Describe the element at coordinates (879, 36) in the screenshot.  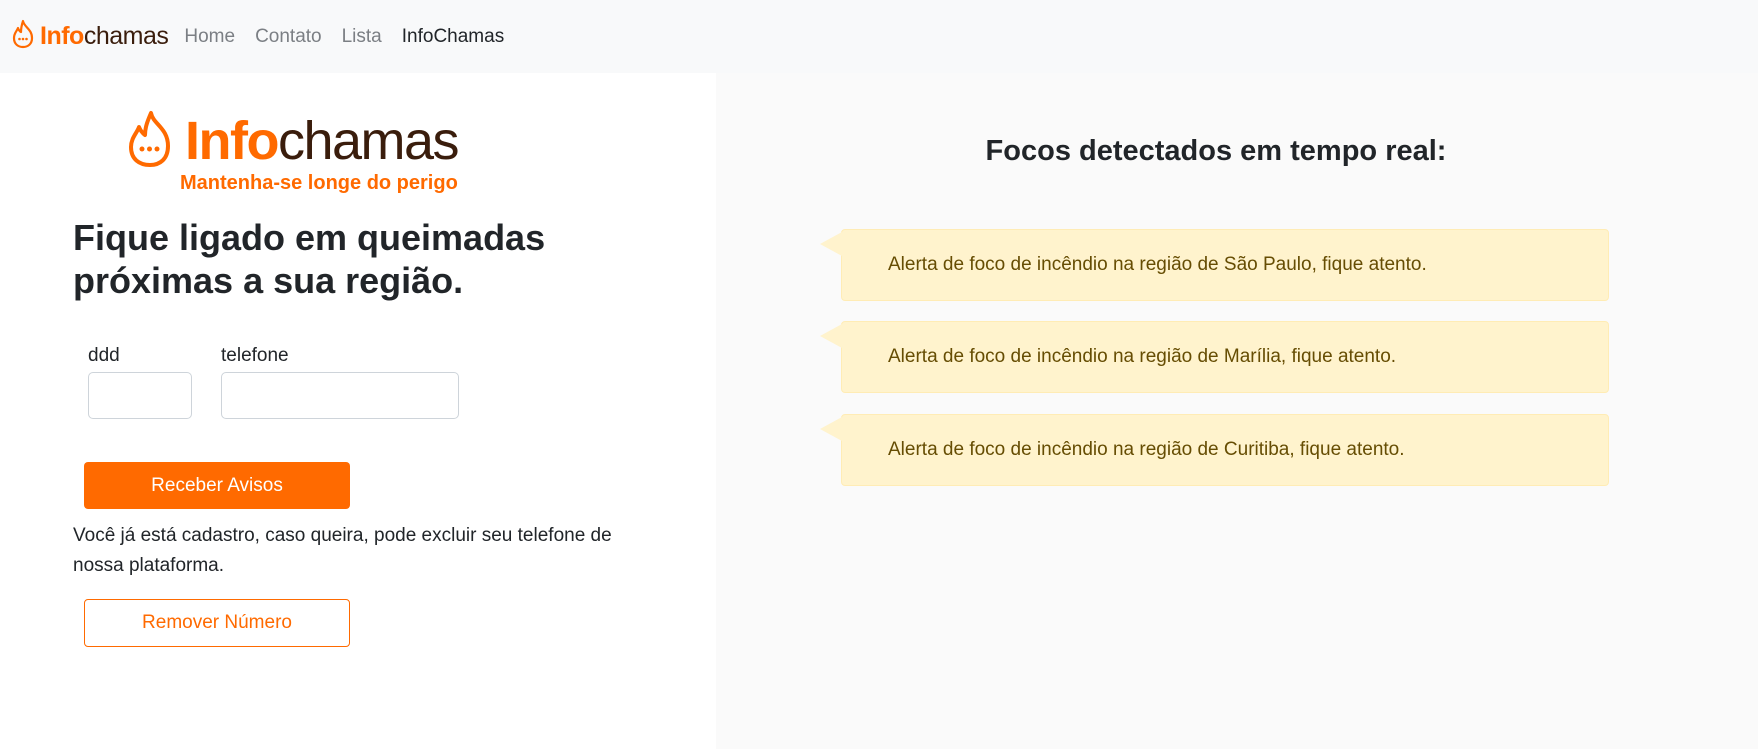
I see `navbar: Infochamas Home Contato Lista InfoChamas` at that location.